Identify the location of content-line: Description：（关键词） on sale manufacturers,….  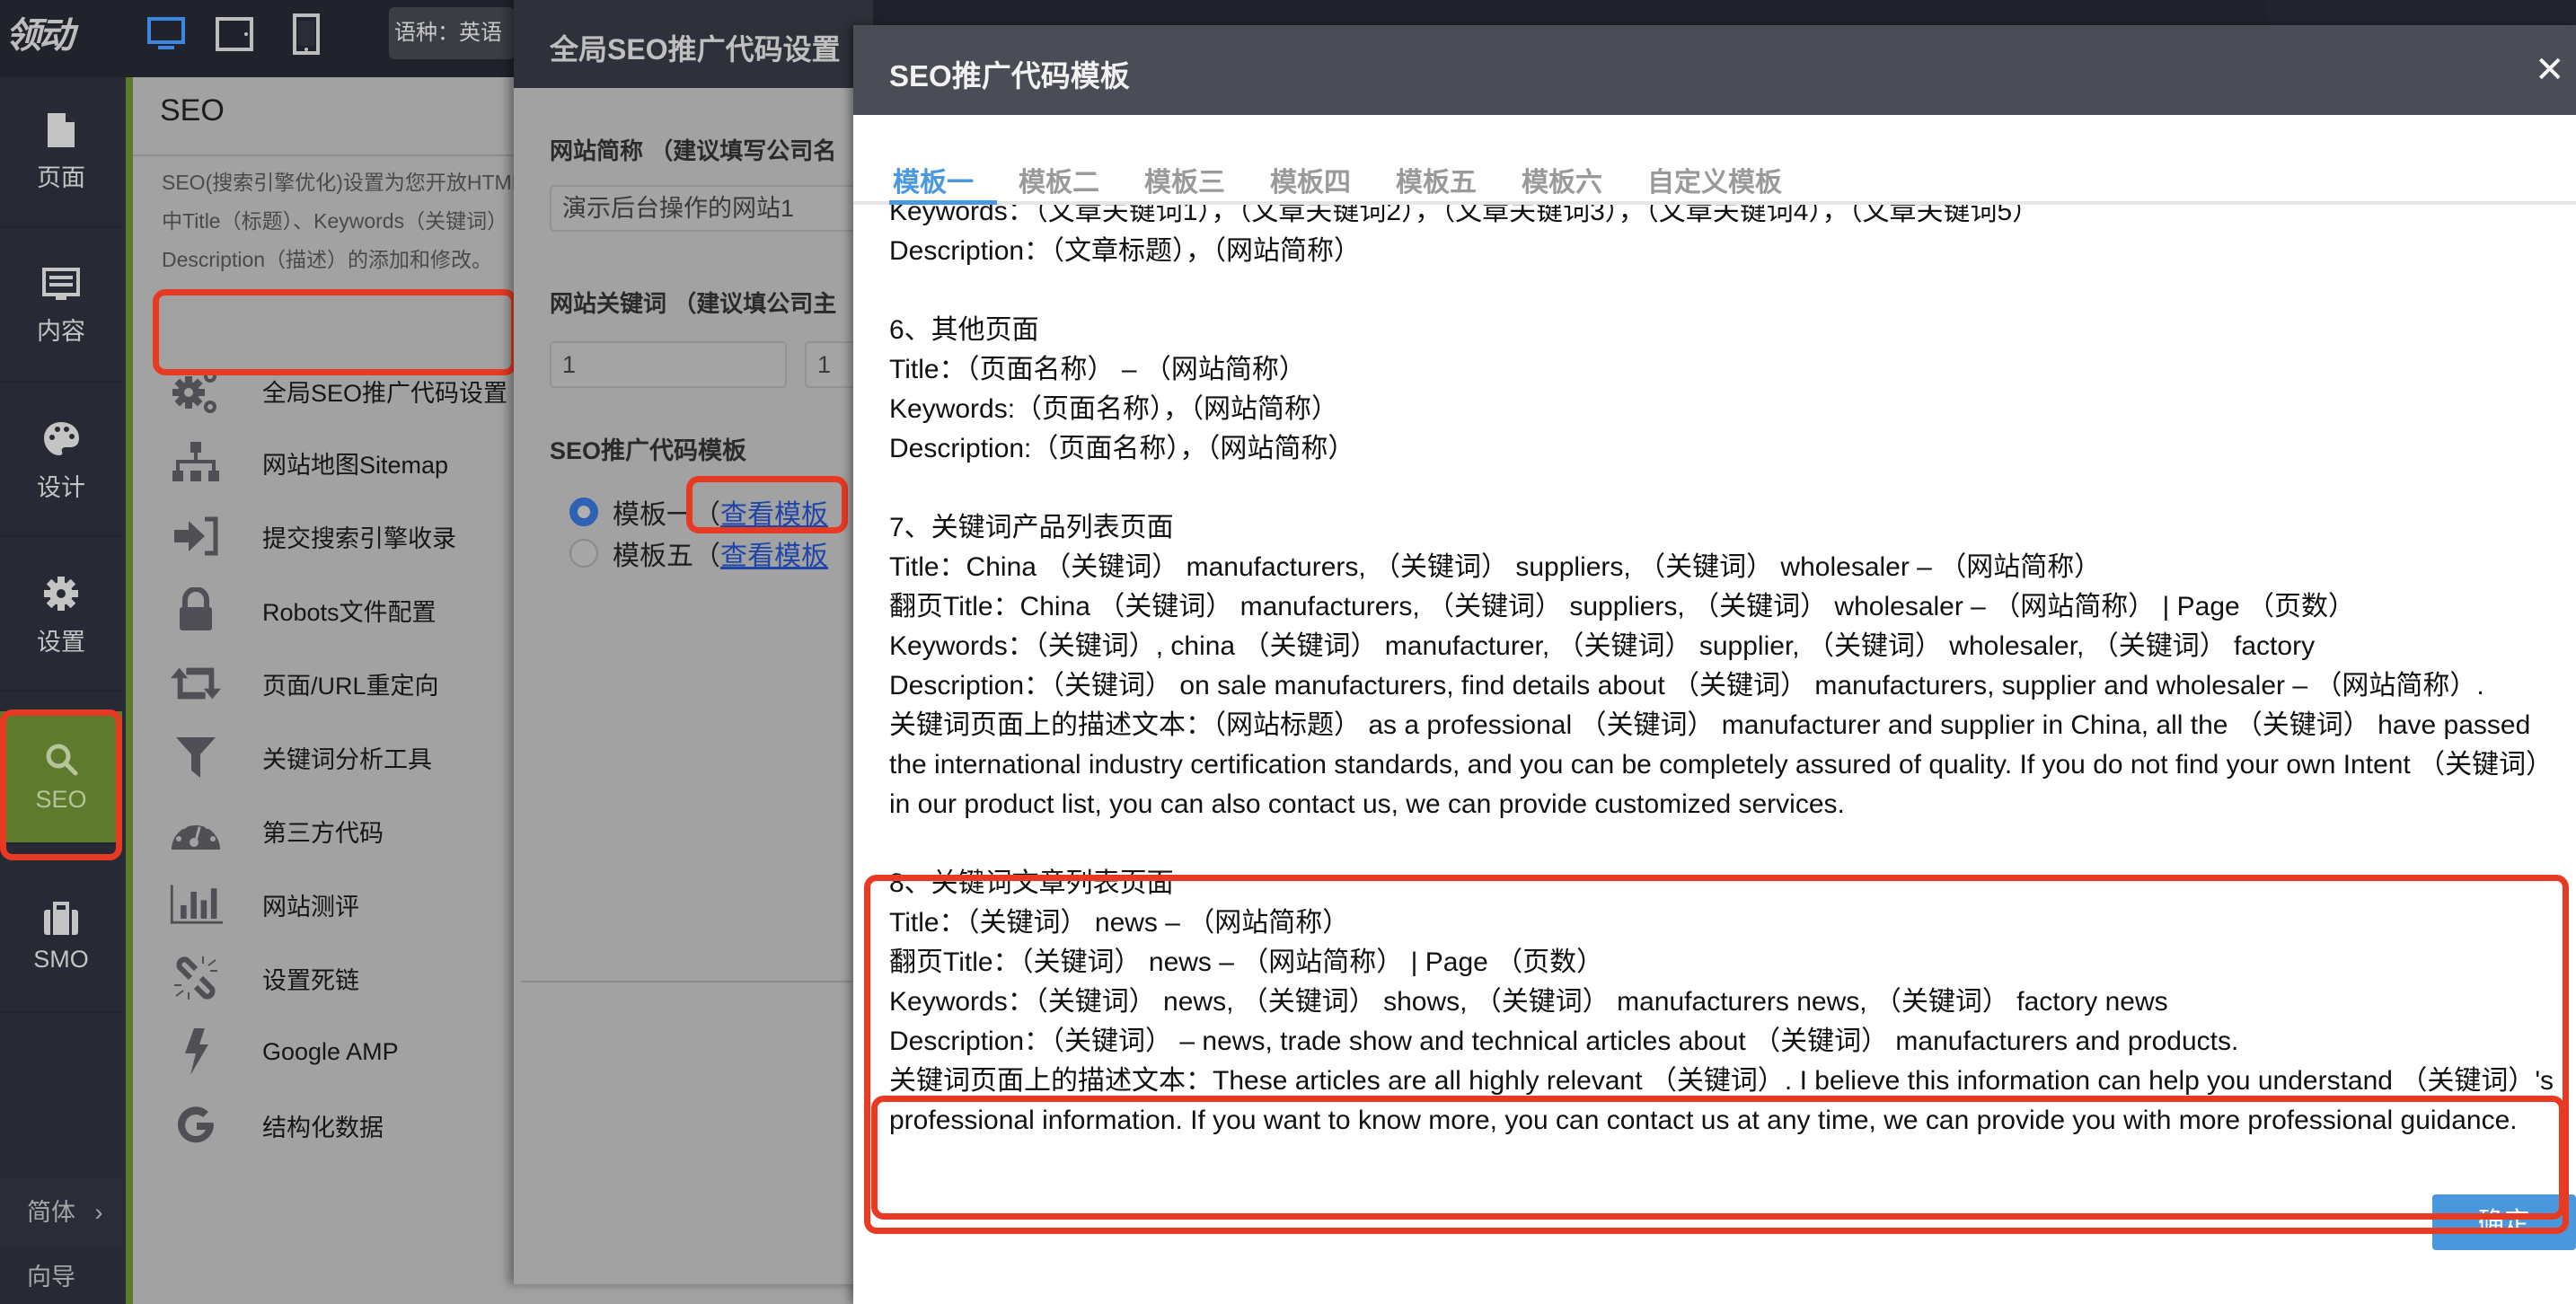
(1686, 685).